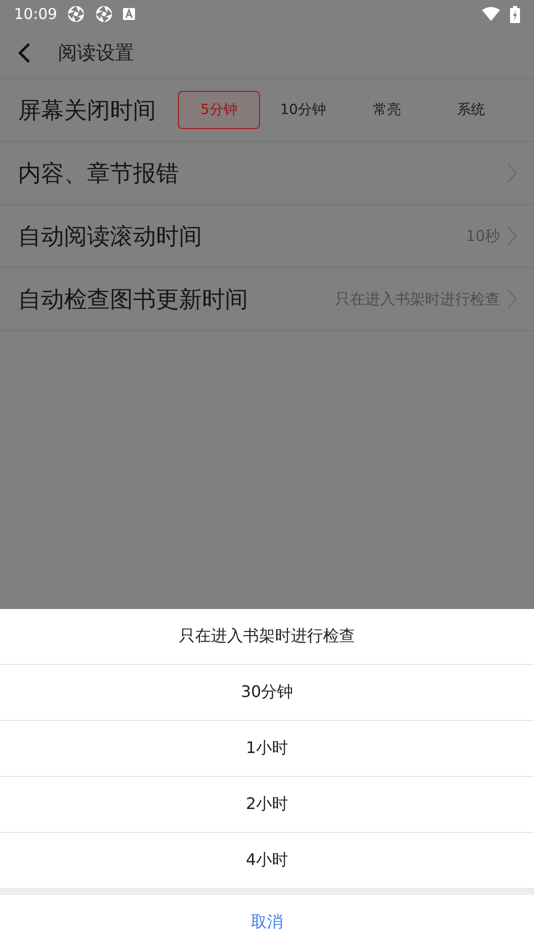 This screenshot has height=950, width=534. What do you see at coordinates (133, 300) in the screenshot?
I see `setting-label: 自动检查图书更新时间` at bounding box center [133, 300].